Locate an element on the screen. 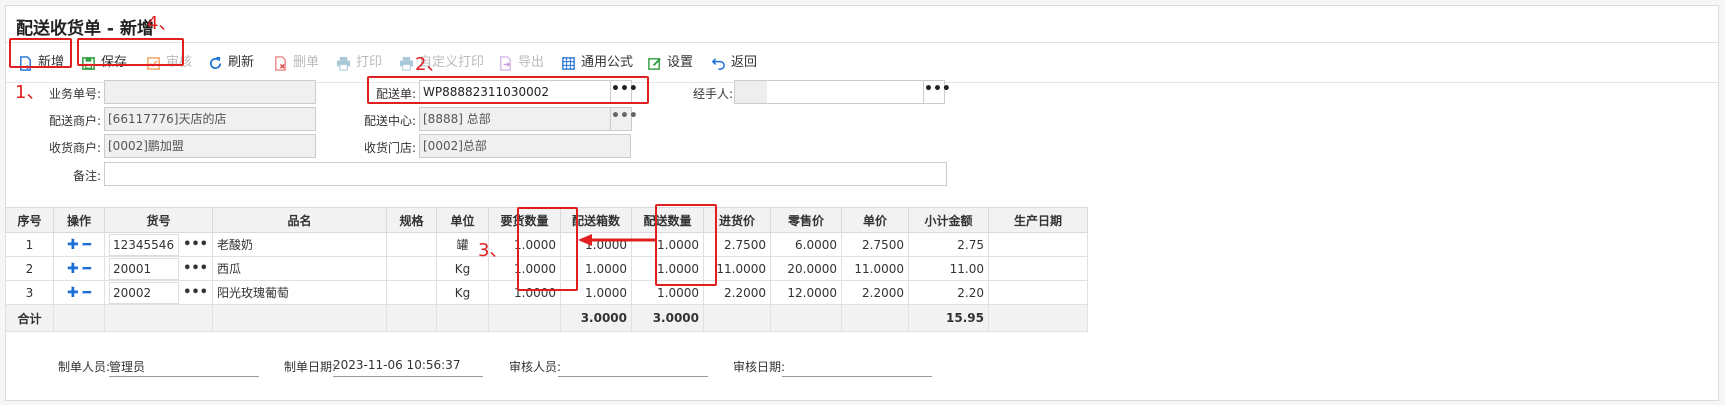  annotation-box-save-audit is located at coordinates (130, 52).